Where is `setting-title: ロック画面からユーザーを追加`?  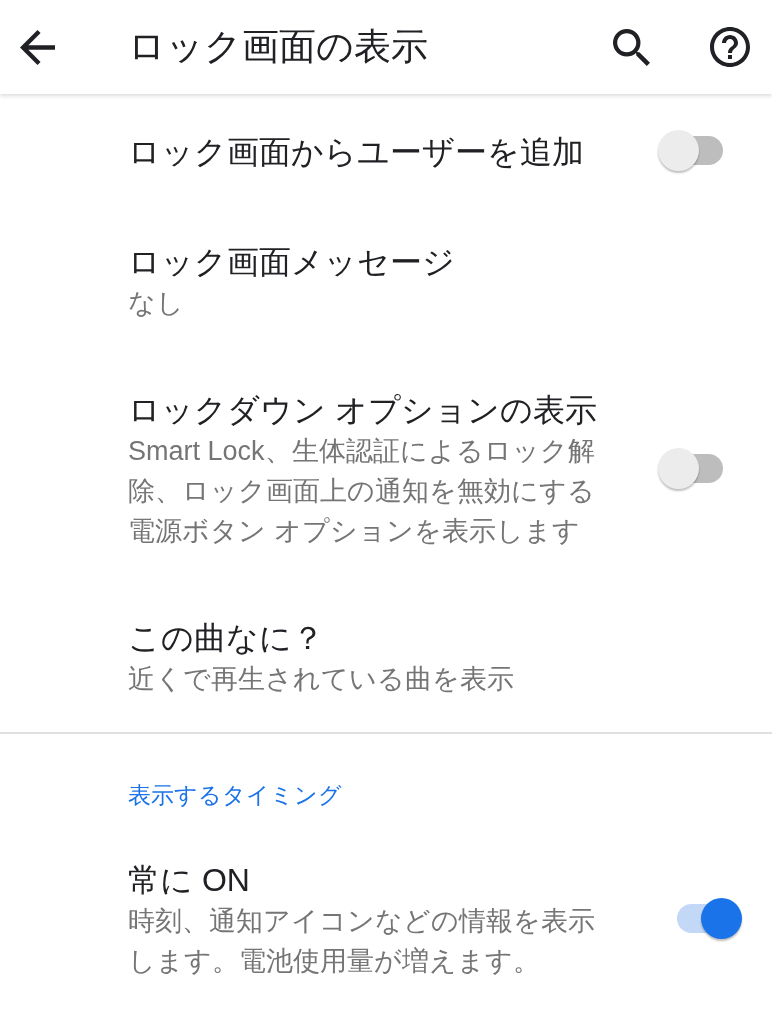 setting-title: ロック画面からユーザーを追加 is located at coordinates (368, 152).